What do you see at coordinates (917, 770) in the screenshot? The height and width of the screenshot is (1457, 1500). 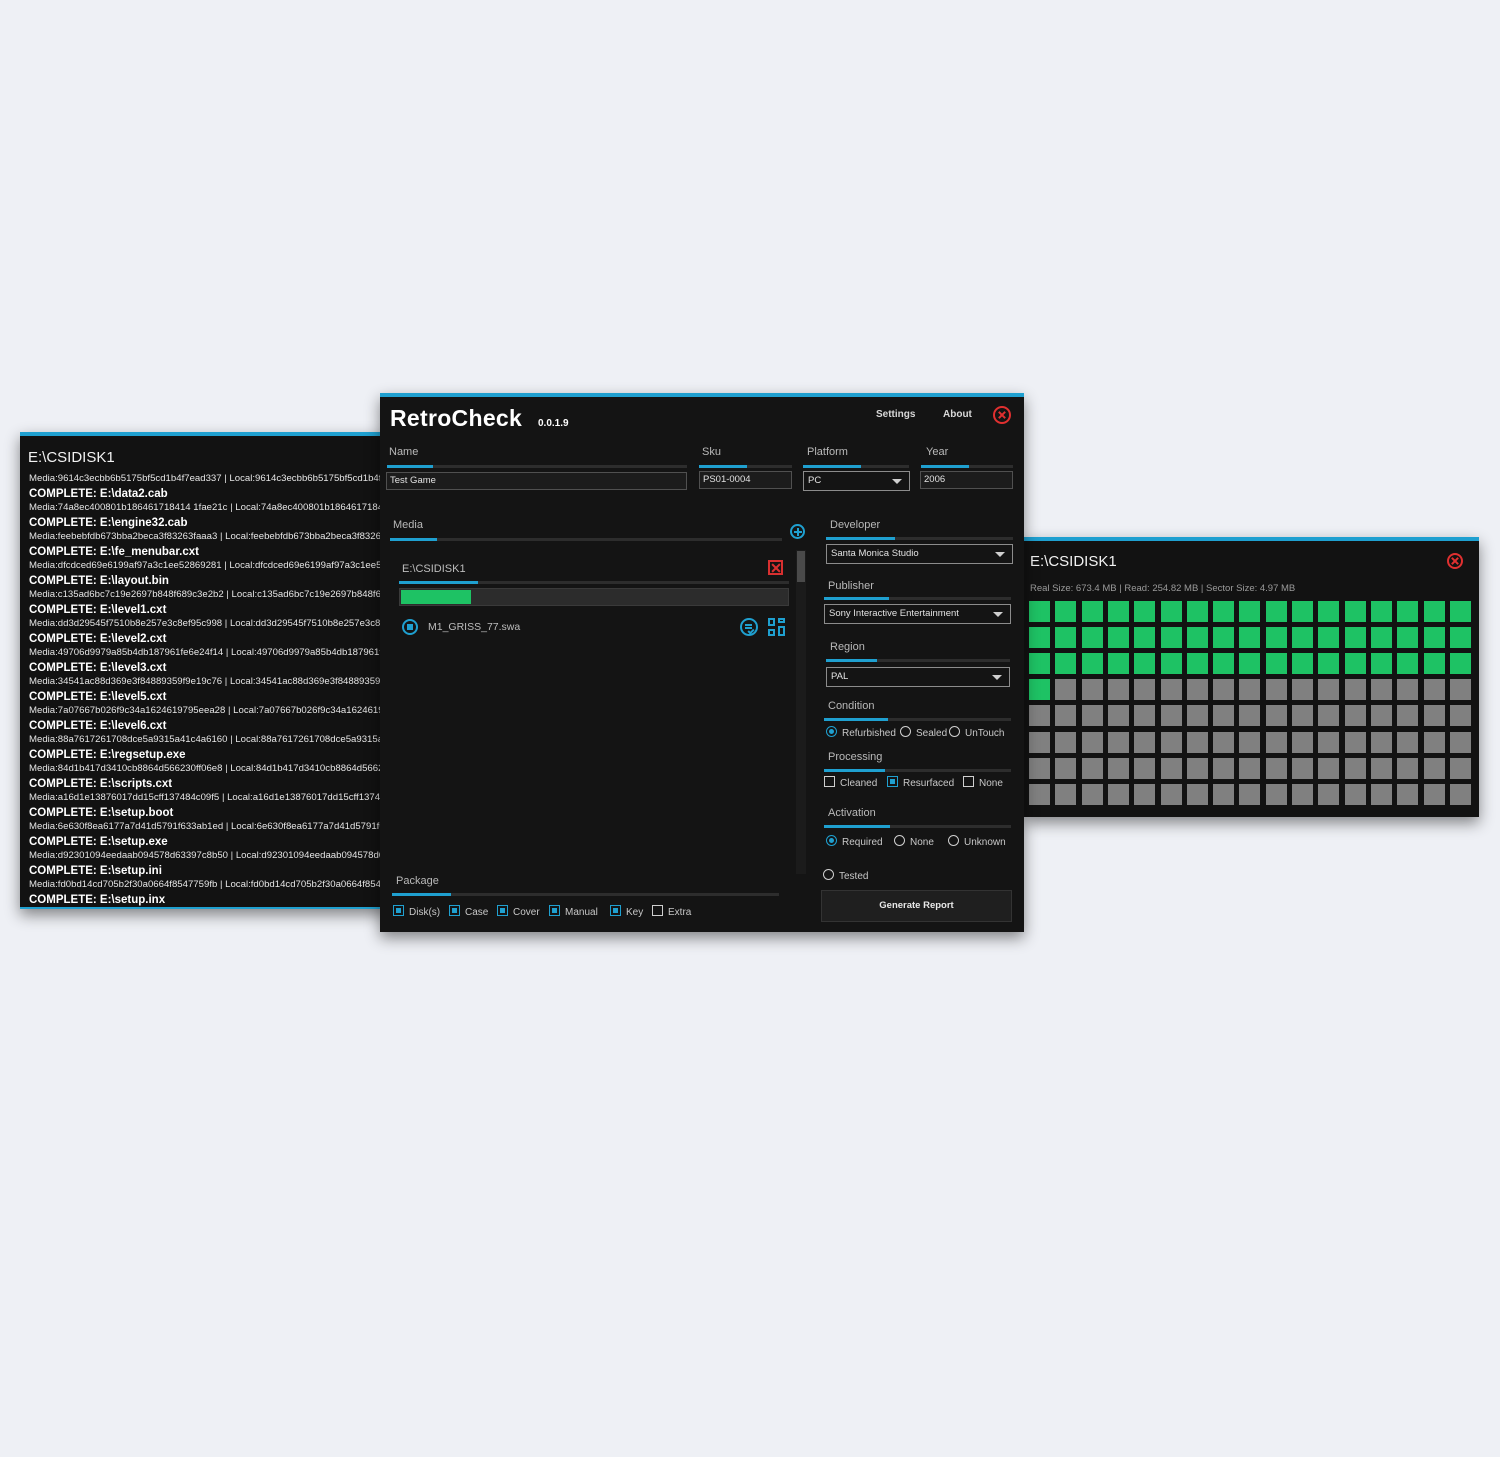 I see `processing-underline` at bounding box center [917, 770].